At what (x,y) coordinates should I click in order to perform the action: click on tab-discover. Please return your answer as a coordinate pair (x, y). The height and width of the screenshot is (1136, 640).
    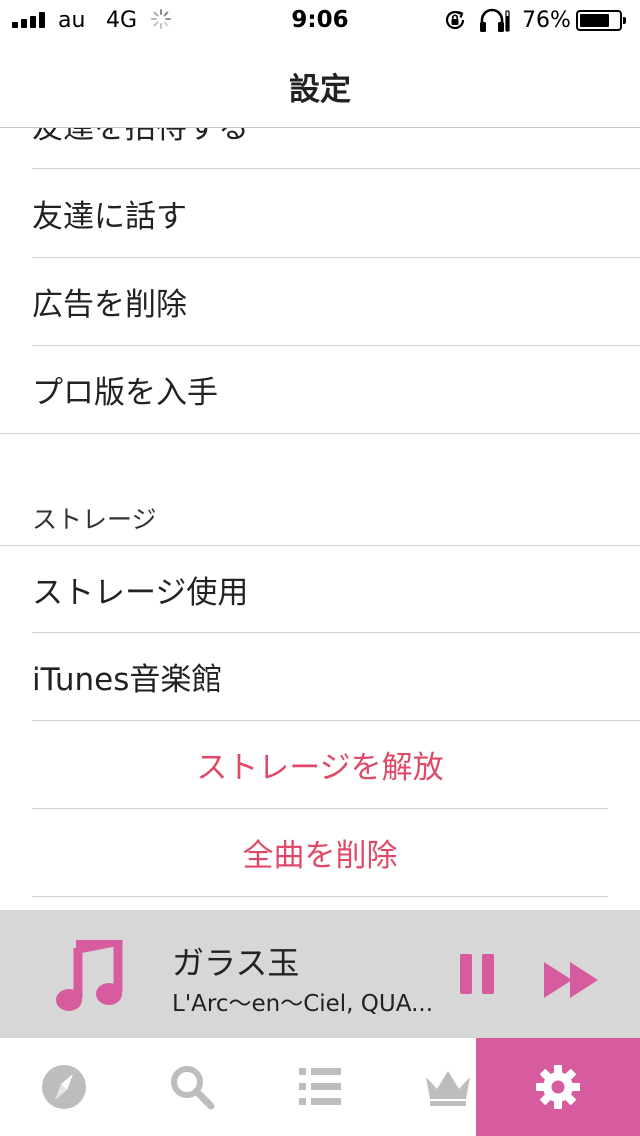
    Looking at the image, I should click on (64, 1087).